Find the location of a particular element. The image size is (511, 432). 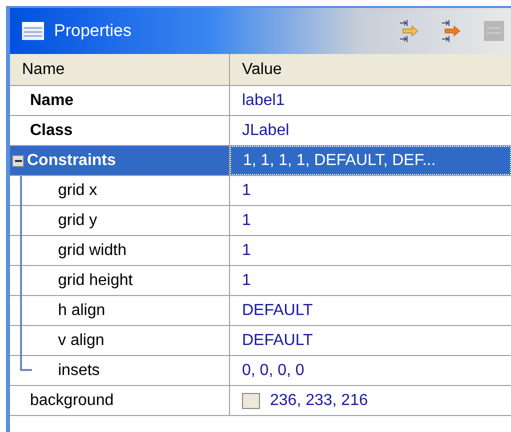

property-name: h align is located at coordinates (82, 310).